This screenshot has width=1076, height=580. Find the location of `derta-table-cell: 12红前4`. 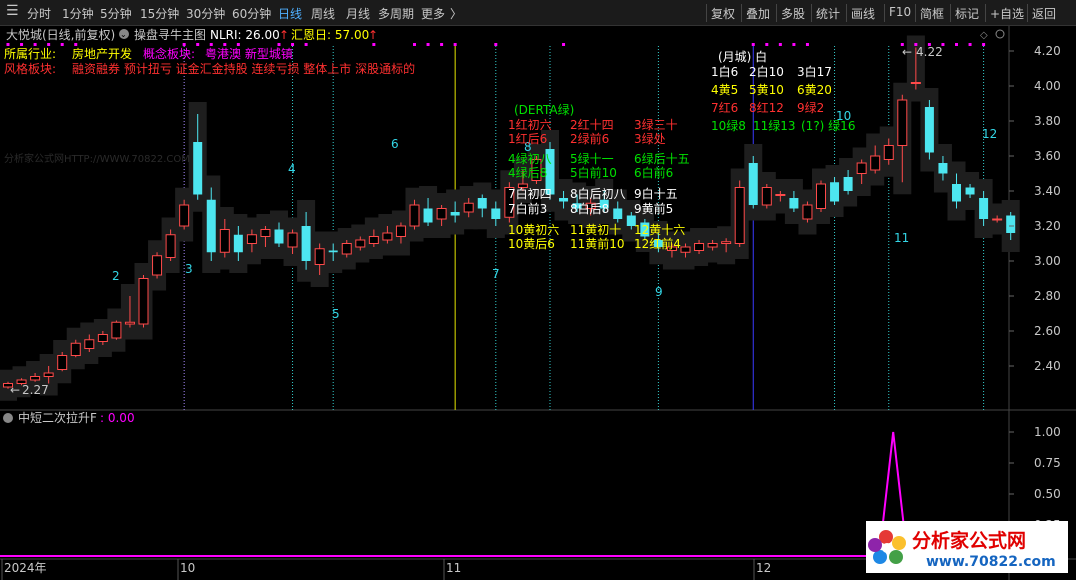

derta-table-cell: 12红前4 is located at coordinates (657, 243).